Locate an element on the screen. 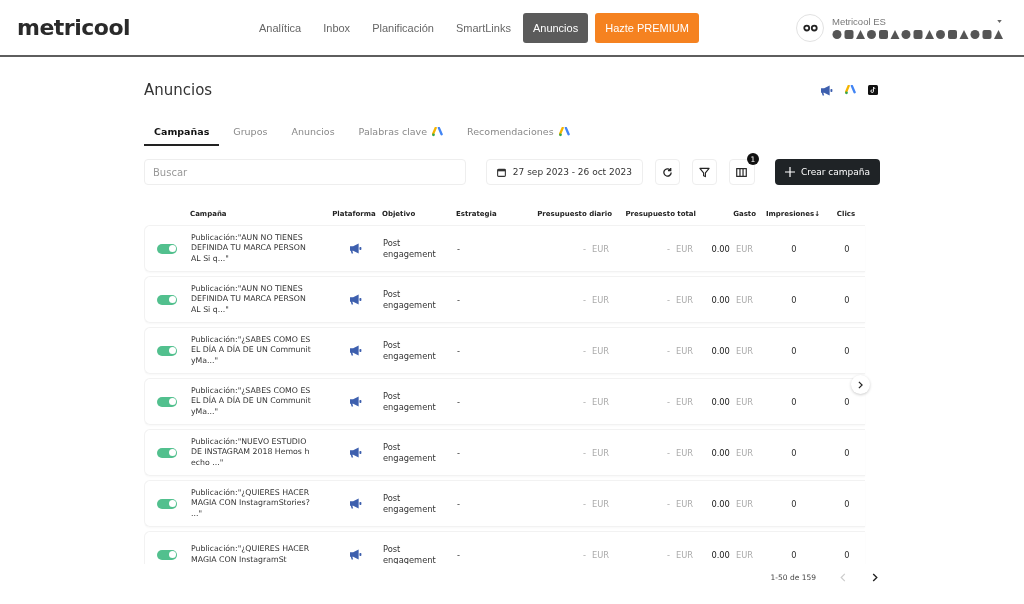 This screenshot has height=604, width=1024. search-field: Buscar is located at coordinates (305, 172).